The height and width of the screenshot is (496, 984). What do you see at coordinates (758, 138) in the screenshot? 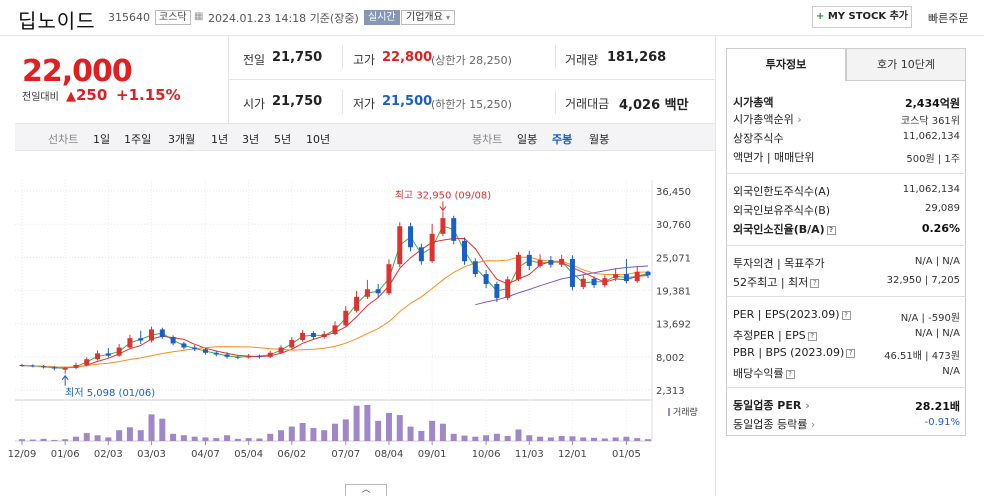
I see `info-label: 상장주식수` at bounding box center [758, 138].